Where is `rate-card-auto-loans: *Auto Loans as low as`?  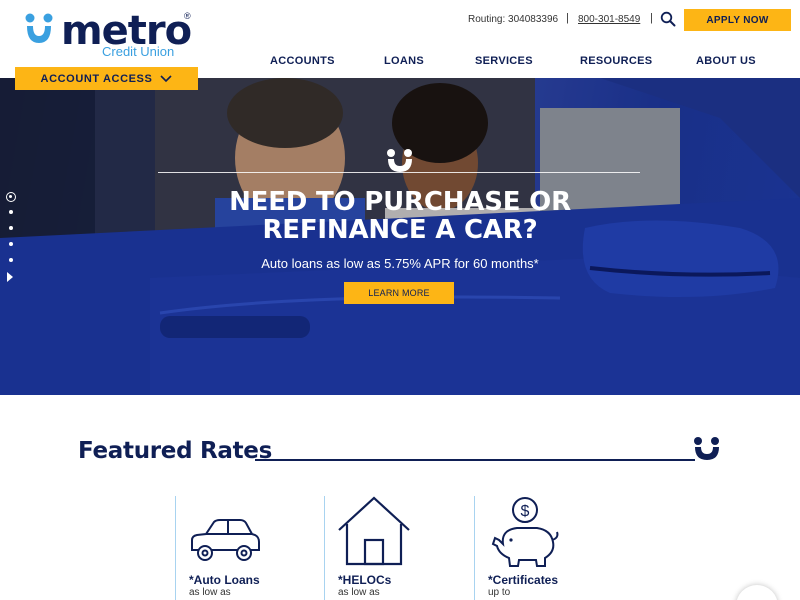
rate-card-auto-loans: *Auto Loans as low as is located at coordinates (249, 548).